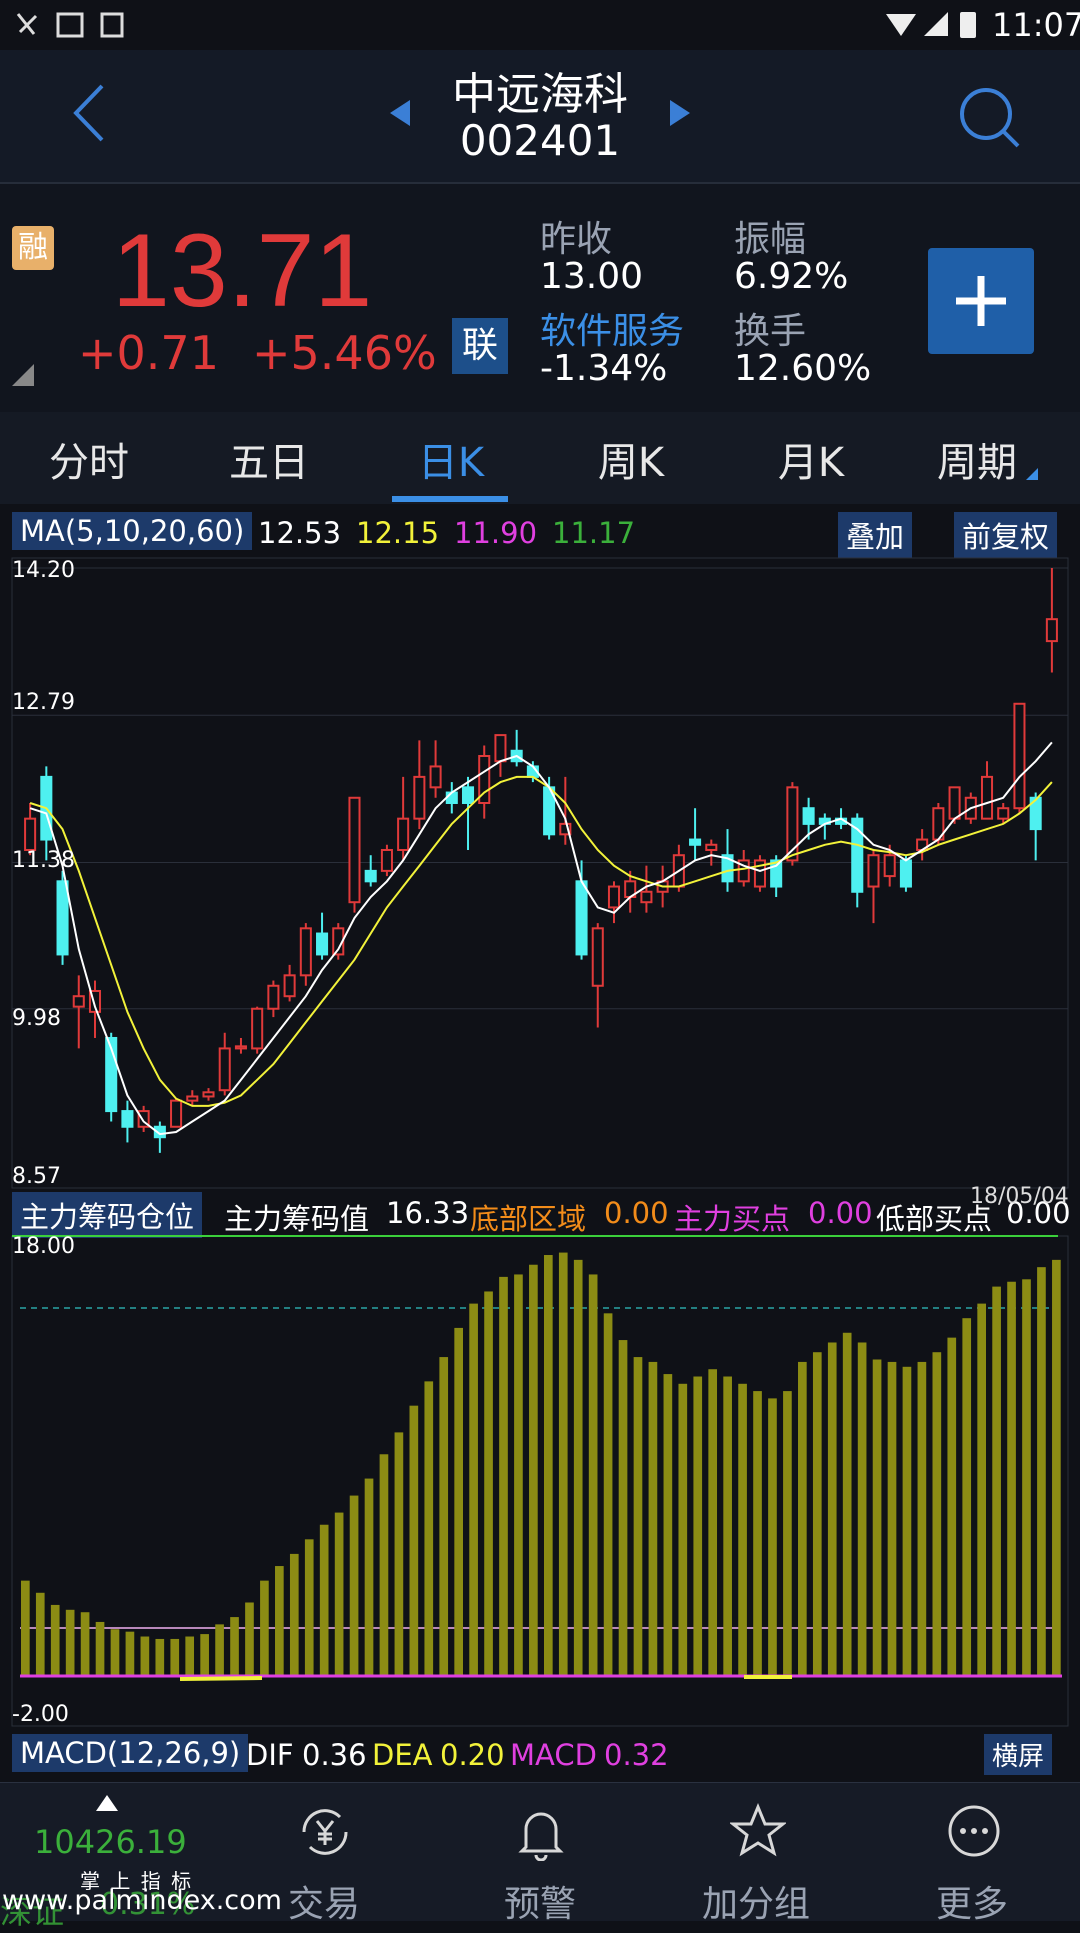 The image size is (1080, 1933). What do you see at coordinates (636, 1755) in the screenshot?
I see `macd-value: 0.32` at bounding box center [636, 1755].